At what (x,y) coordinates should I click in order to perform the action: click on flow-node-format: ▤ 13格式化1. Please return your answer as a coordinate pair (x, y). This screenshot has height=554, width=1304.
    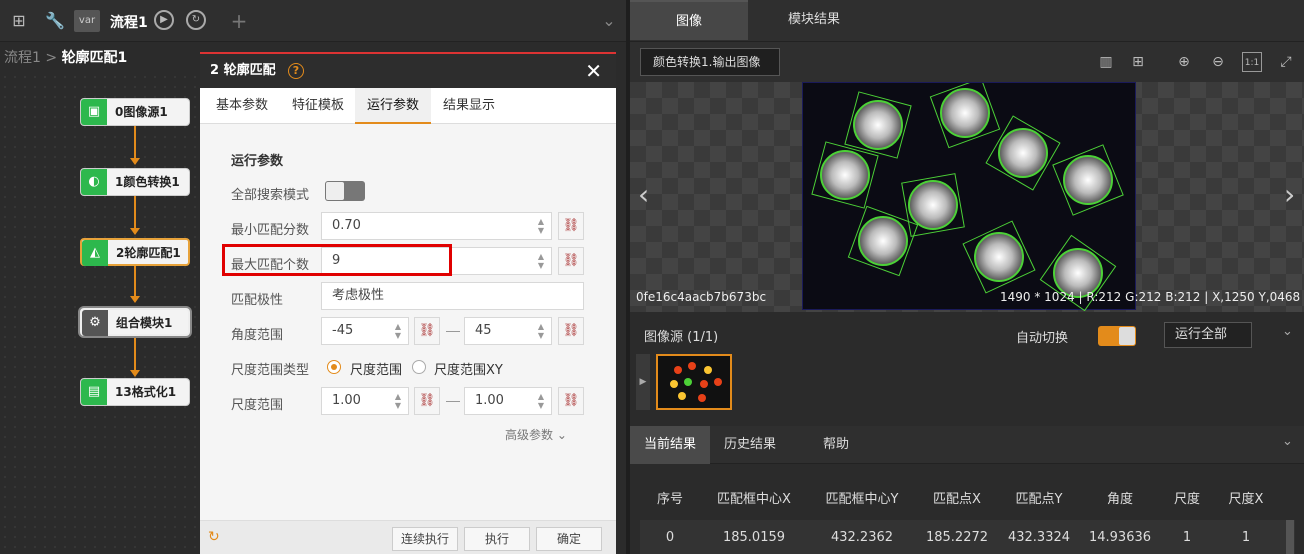
    Looking at the image, I should click on (135, 392).